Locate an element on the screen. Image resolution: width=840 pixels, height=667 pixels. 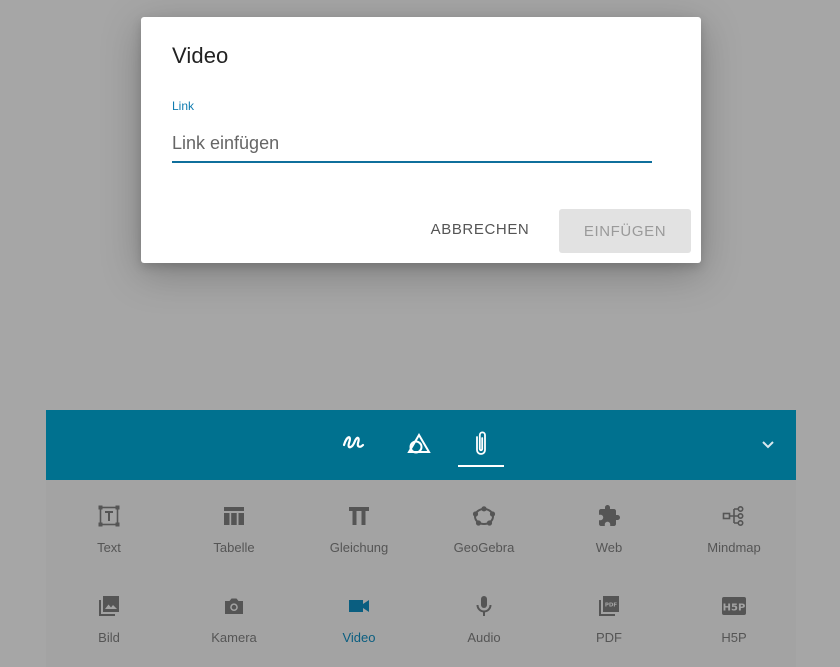
image-icon is located at coordinates (109, 606).